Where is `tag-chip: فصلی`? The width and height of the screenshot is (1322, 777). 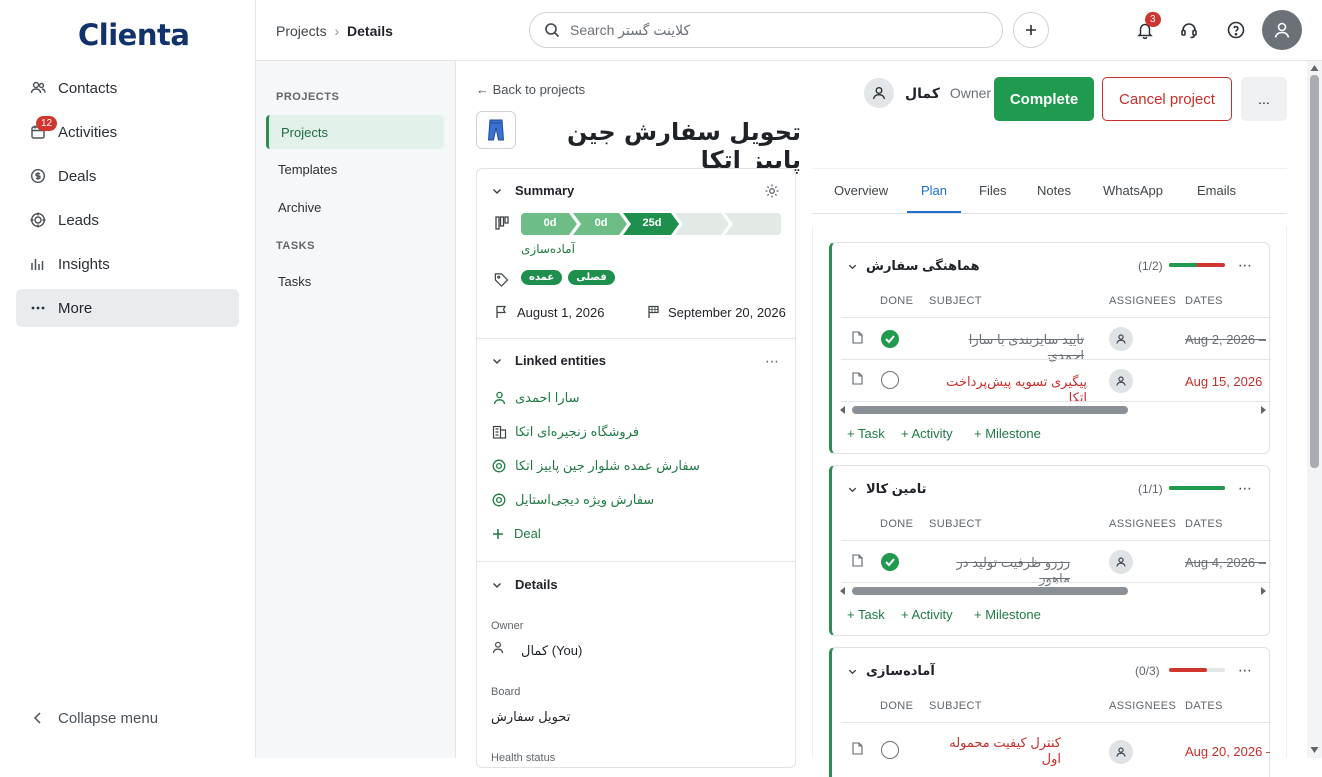 tag-chip: فصلی is located at coordinates (591, 277).